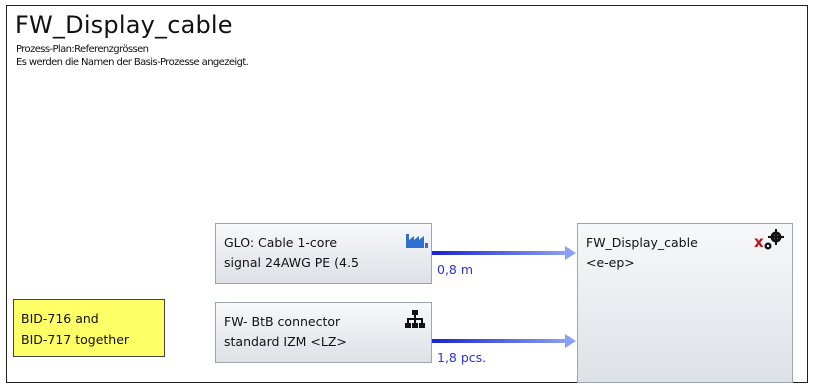  What do you see at coordinates (323, 332) in the screenshot?
I see `process-box-btb-connector: FW- BtB connector standard IZM <LZ>` at bounding box center [323, 332].